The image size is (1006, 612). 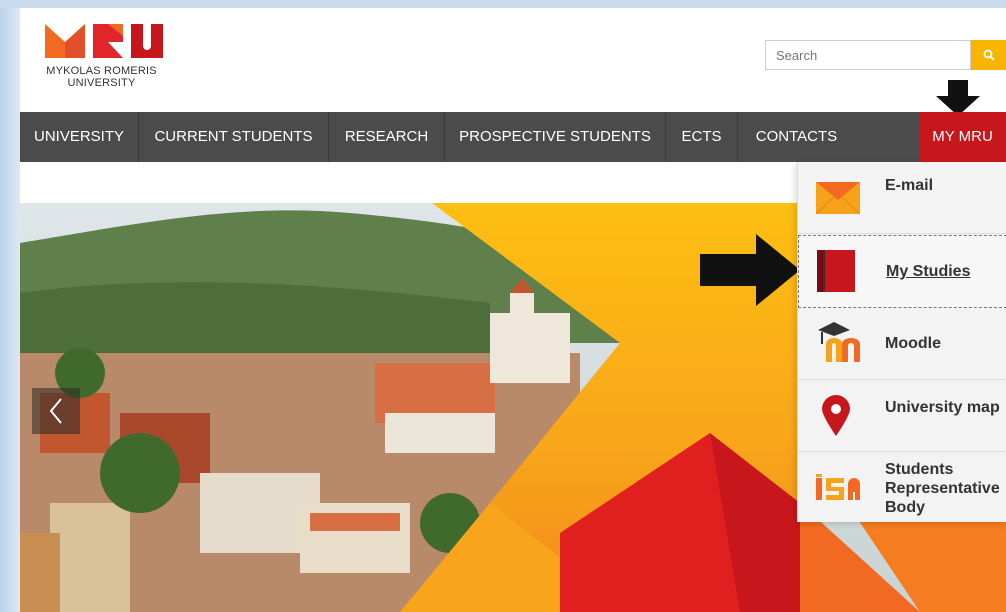 What do you see at coordinates (909, 185) in the screenshot?
I see `dropdown-label-email: E-mail` at bounding box center [909, 185].